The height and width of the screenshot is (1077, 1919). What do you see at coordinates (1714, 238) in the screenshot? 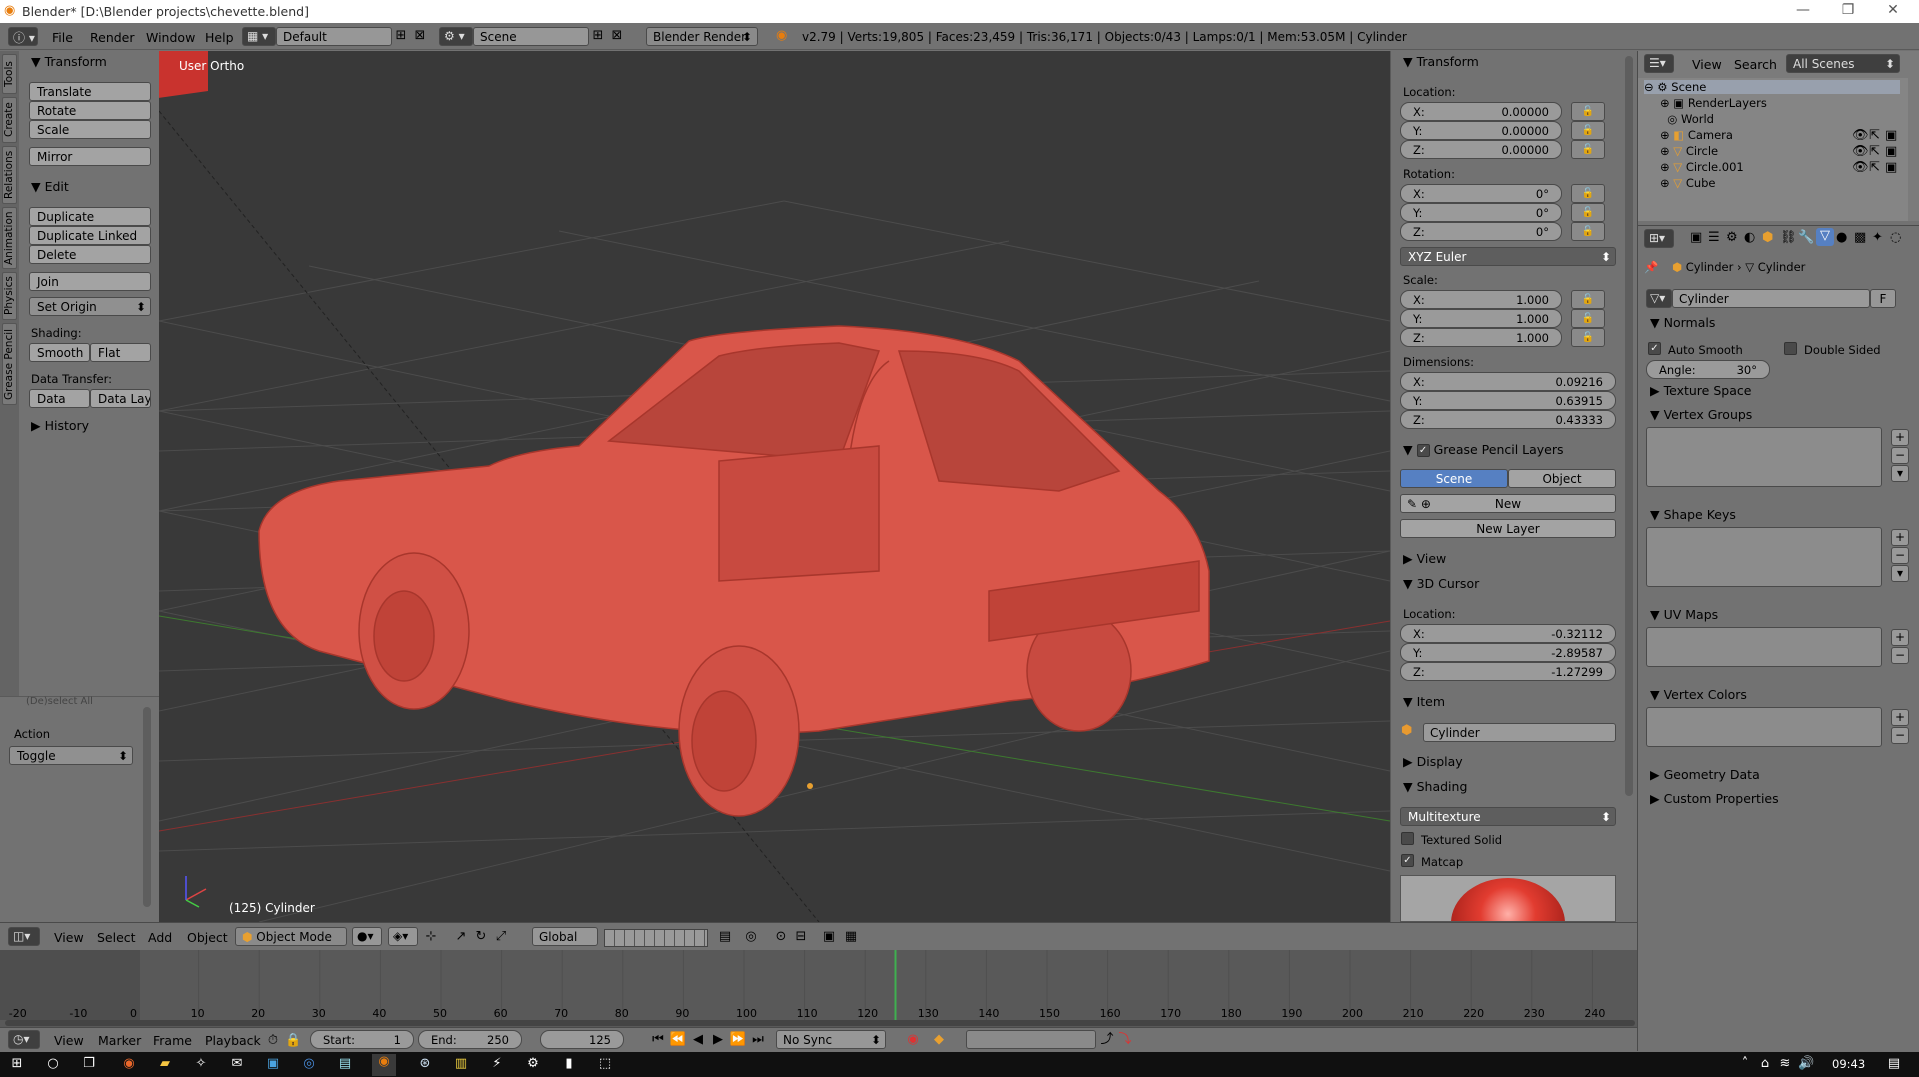
I see `layers-tab-icon: ☰` at bounding box center [1714, 238].